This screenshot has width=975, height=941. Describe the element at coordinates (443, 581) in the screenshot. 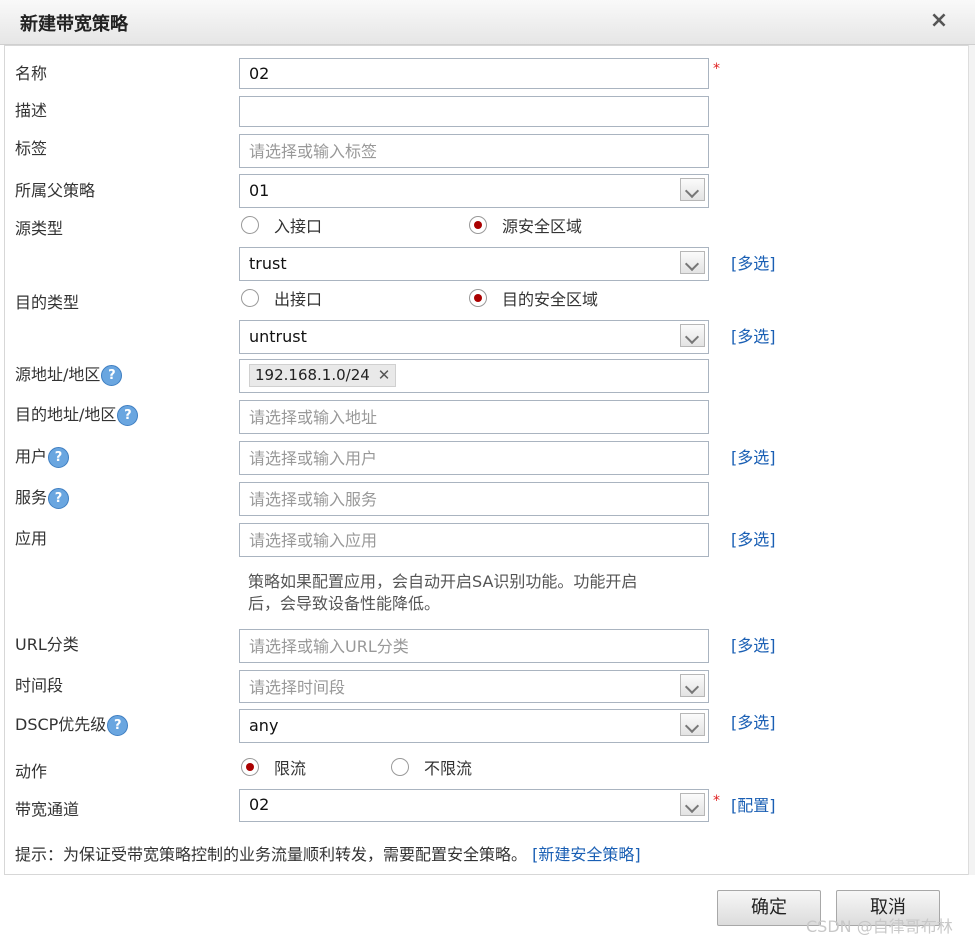

I see `application-note-line1: 策略如果配置应用，会自动开启SA识别功能。功能开启` at that location.